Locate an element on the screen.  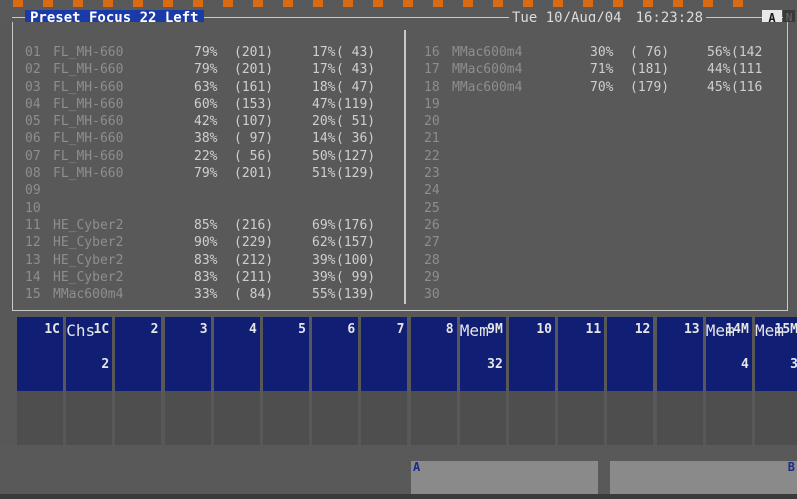
playback-tile: 8 is located at coordinates (433, 354).